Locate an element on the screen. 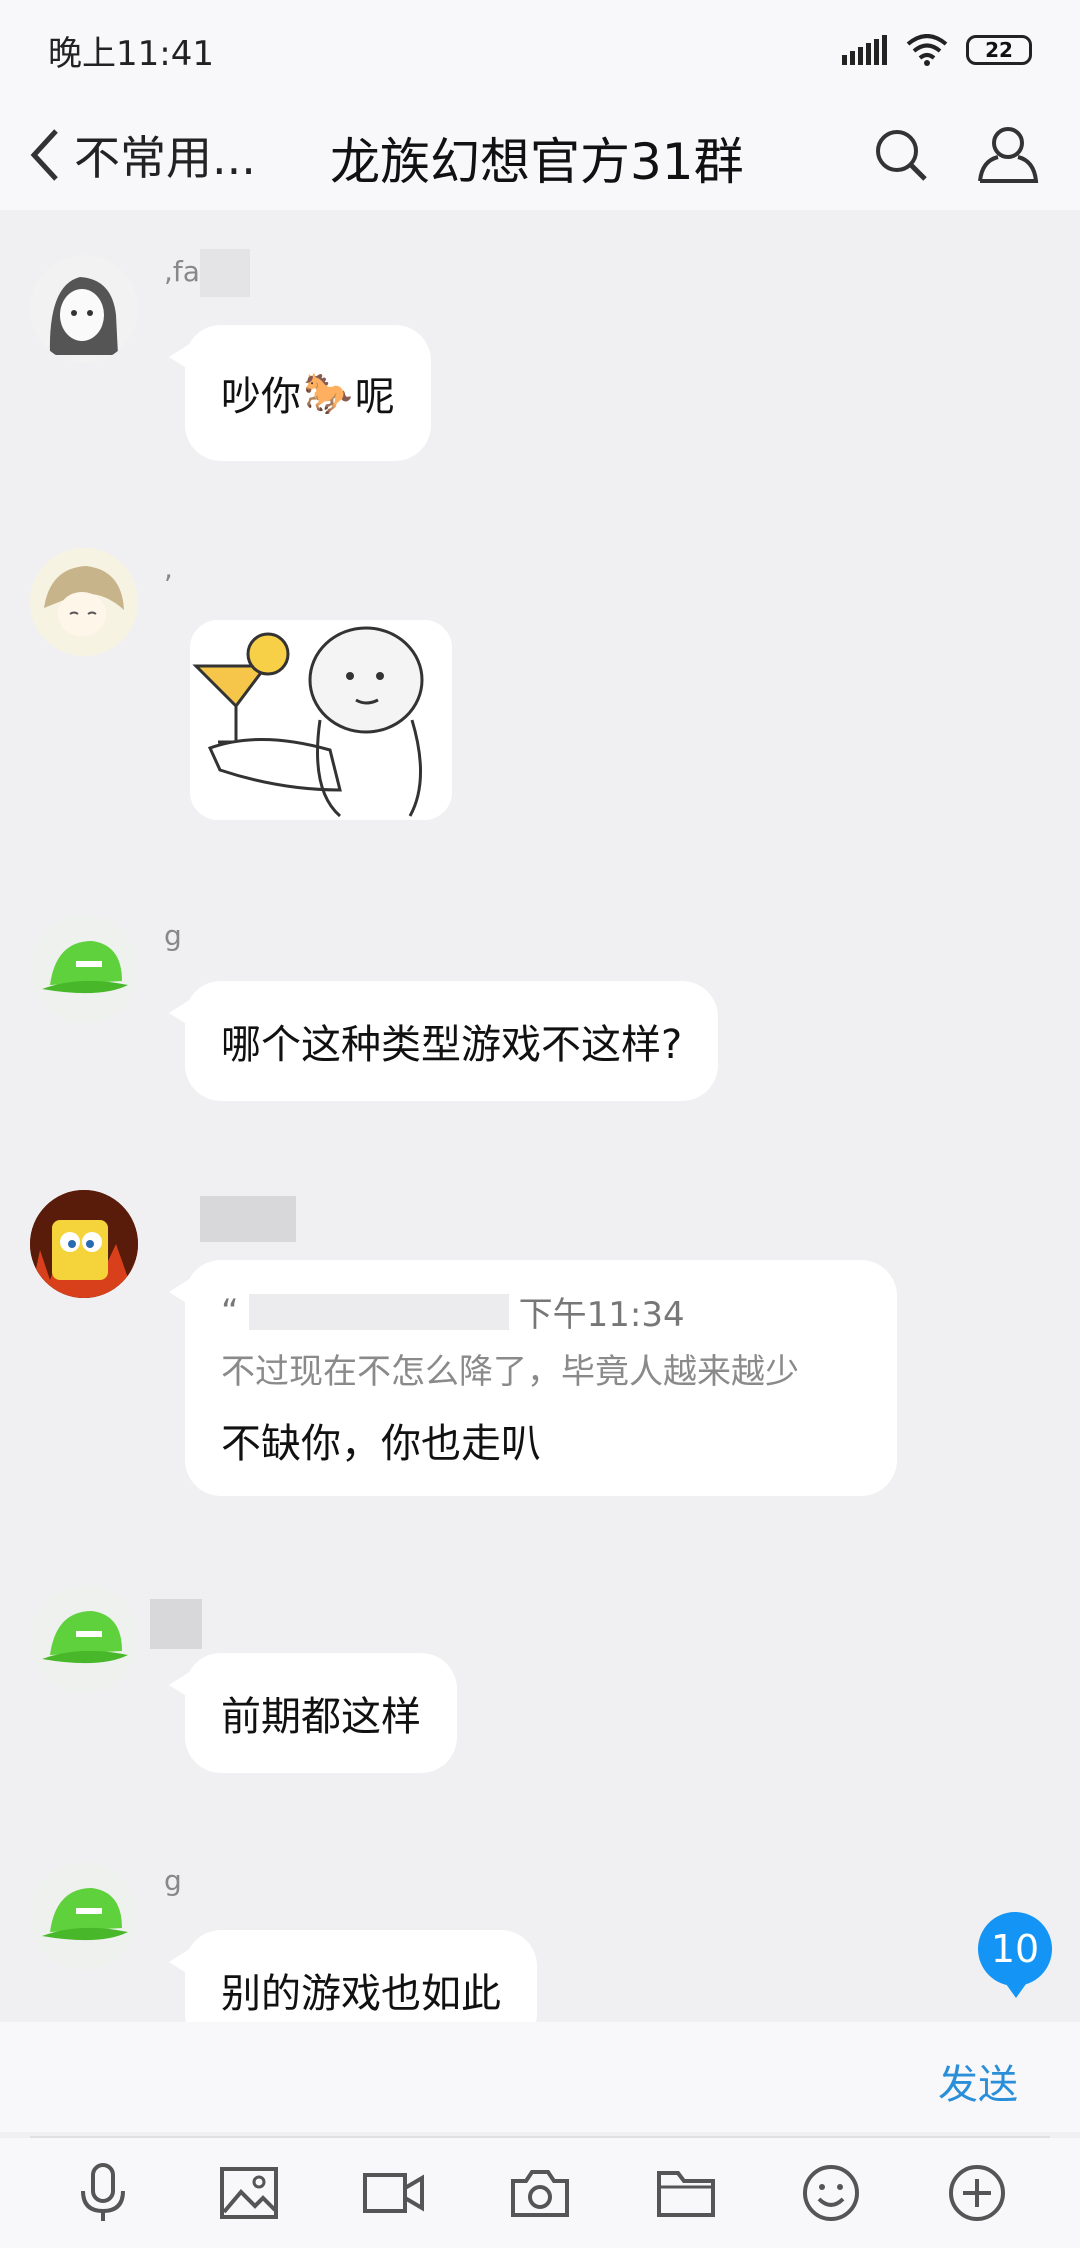 The image size is (1080, 2248). file-button is located at coordinates (686, 2193).